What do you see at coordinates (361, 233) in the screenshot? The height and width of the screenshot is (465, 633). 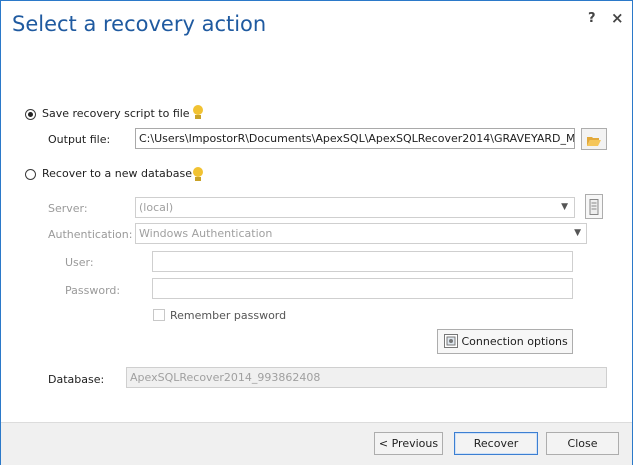 I see `authentication-combobox: Windows Authentication ▼` at bounding box center [361, 233].